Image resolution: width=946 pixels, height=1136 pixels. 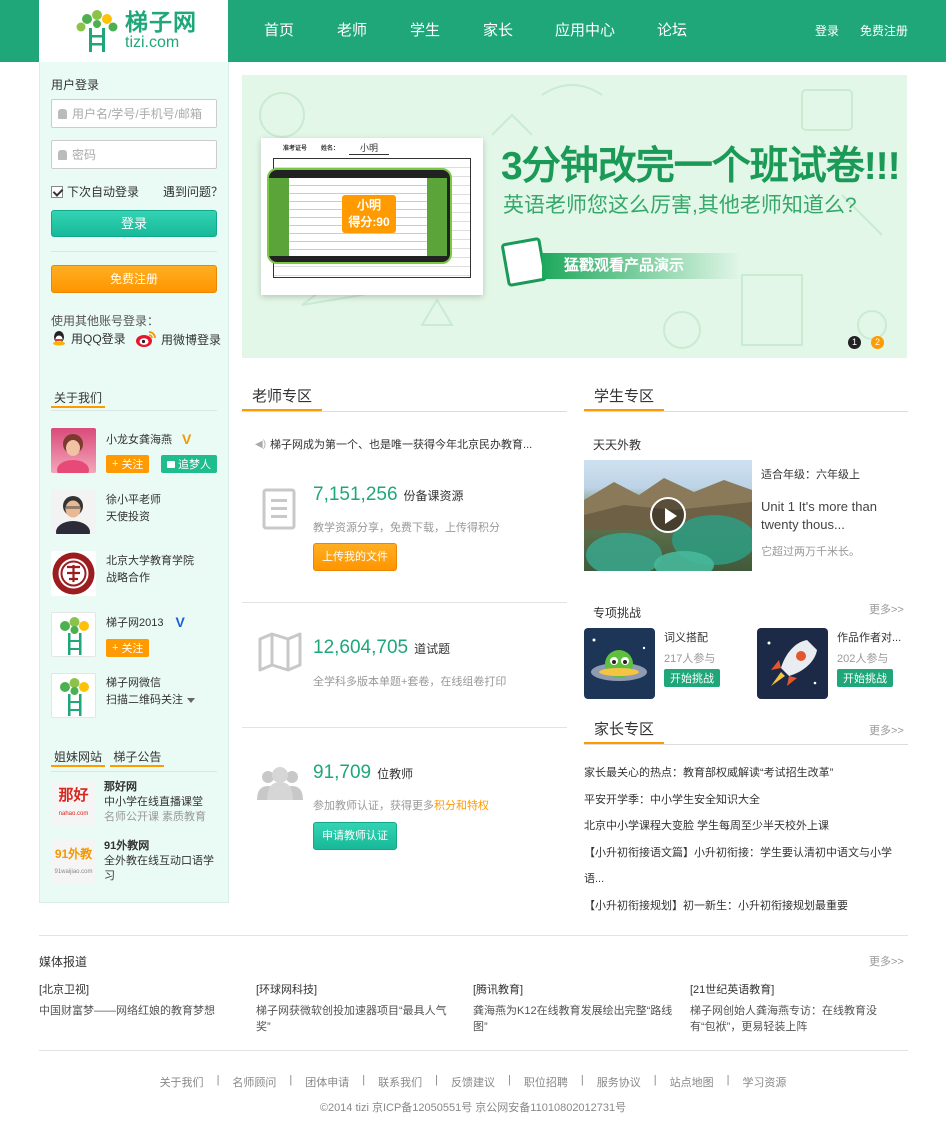 What do you see at coordinates (863, 659) in the screenshot?
I see `challenge-count: 202人参与` at bounding box center [863, 659].